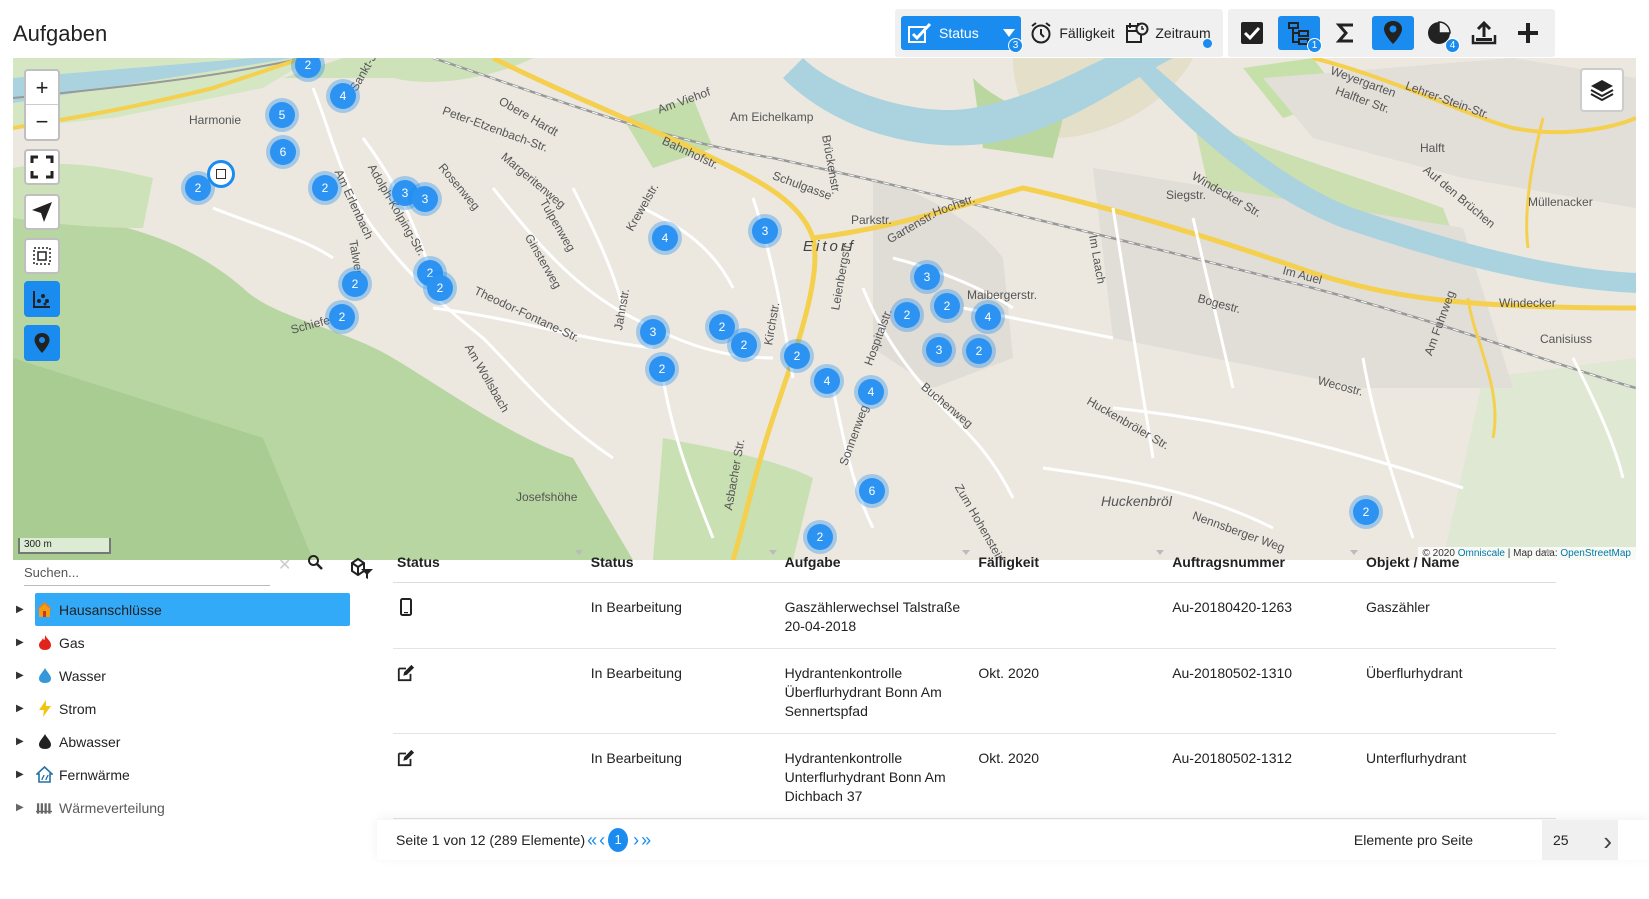  Describe the element at coordinates (69, 708) in the screenshot. I see `tree-item-content: Strom` at that location.